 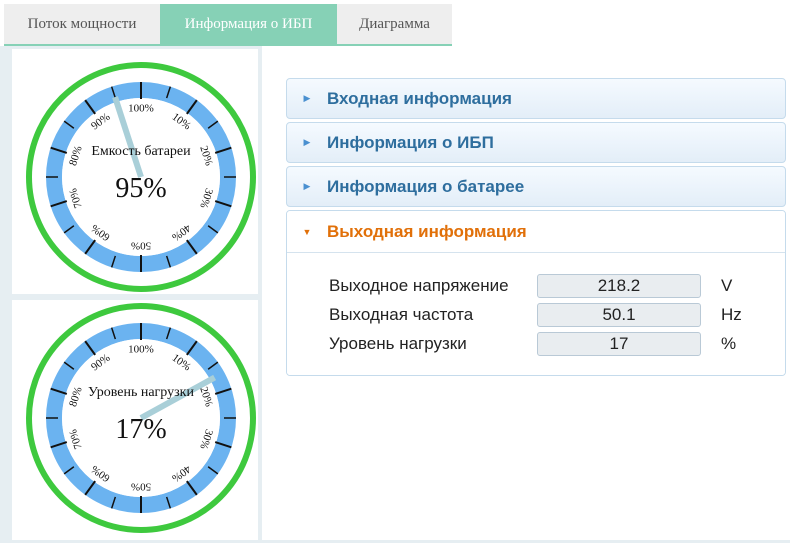 What do you see at coordinates (248, 24) in the screenshot?
I see `tab-ups-info: Информация о ИБП` at bounding box center [248, 24].